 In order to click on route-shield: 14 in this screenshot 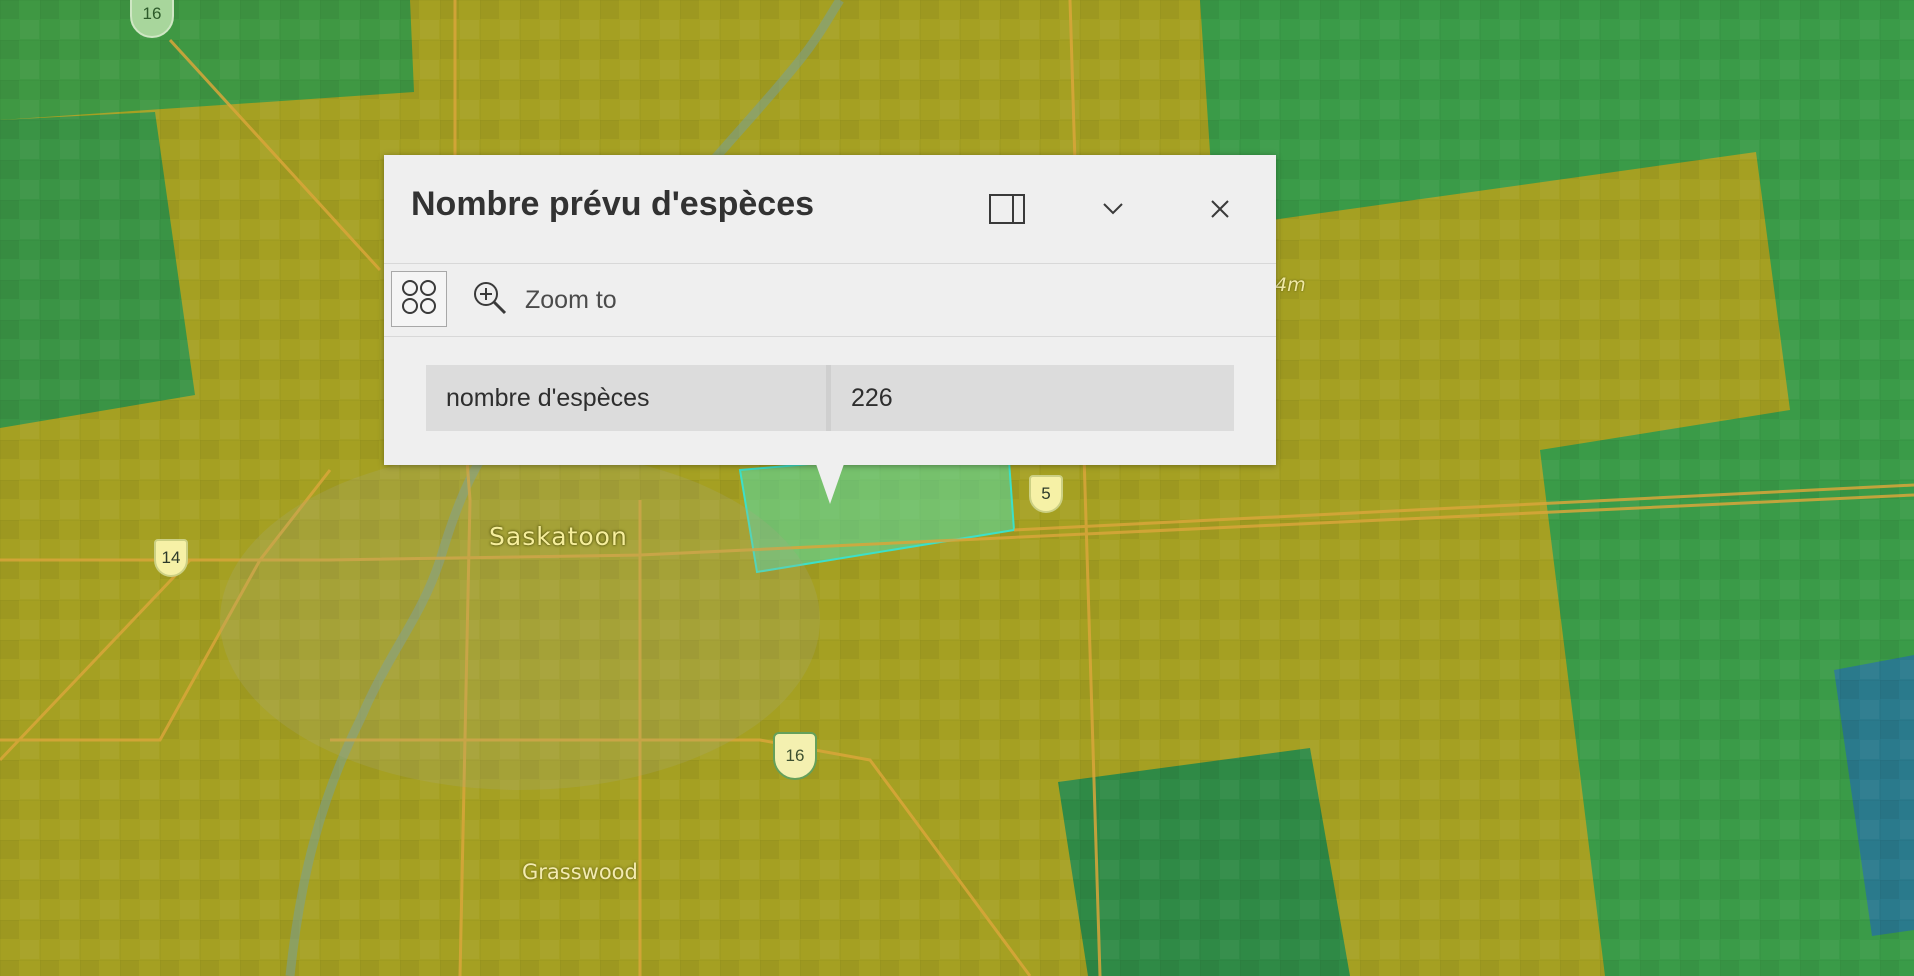, I will do `click(171, 558)`.